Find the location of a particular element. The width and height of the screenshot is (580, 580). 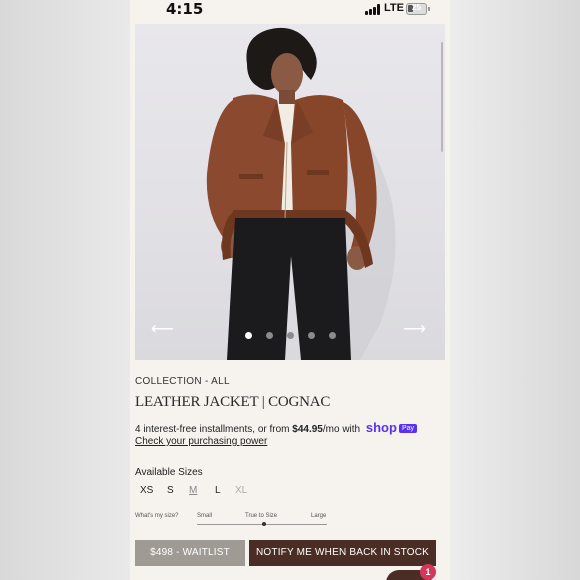

installments-suffix: /mo with is located at coordinates (342, 429).